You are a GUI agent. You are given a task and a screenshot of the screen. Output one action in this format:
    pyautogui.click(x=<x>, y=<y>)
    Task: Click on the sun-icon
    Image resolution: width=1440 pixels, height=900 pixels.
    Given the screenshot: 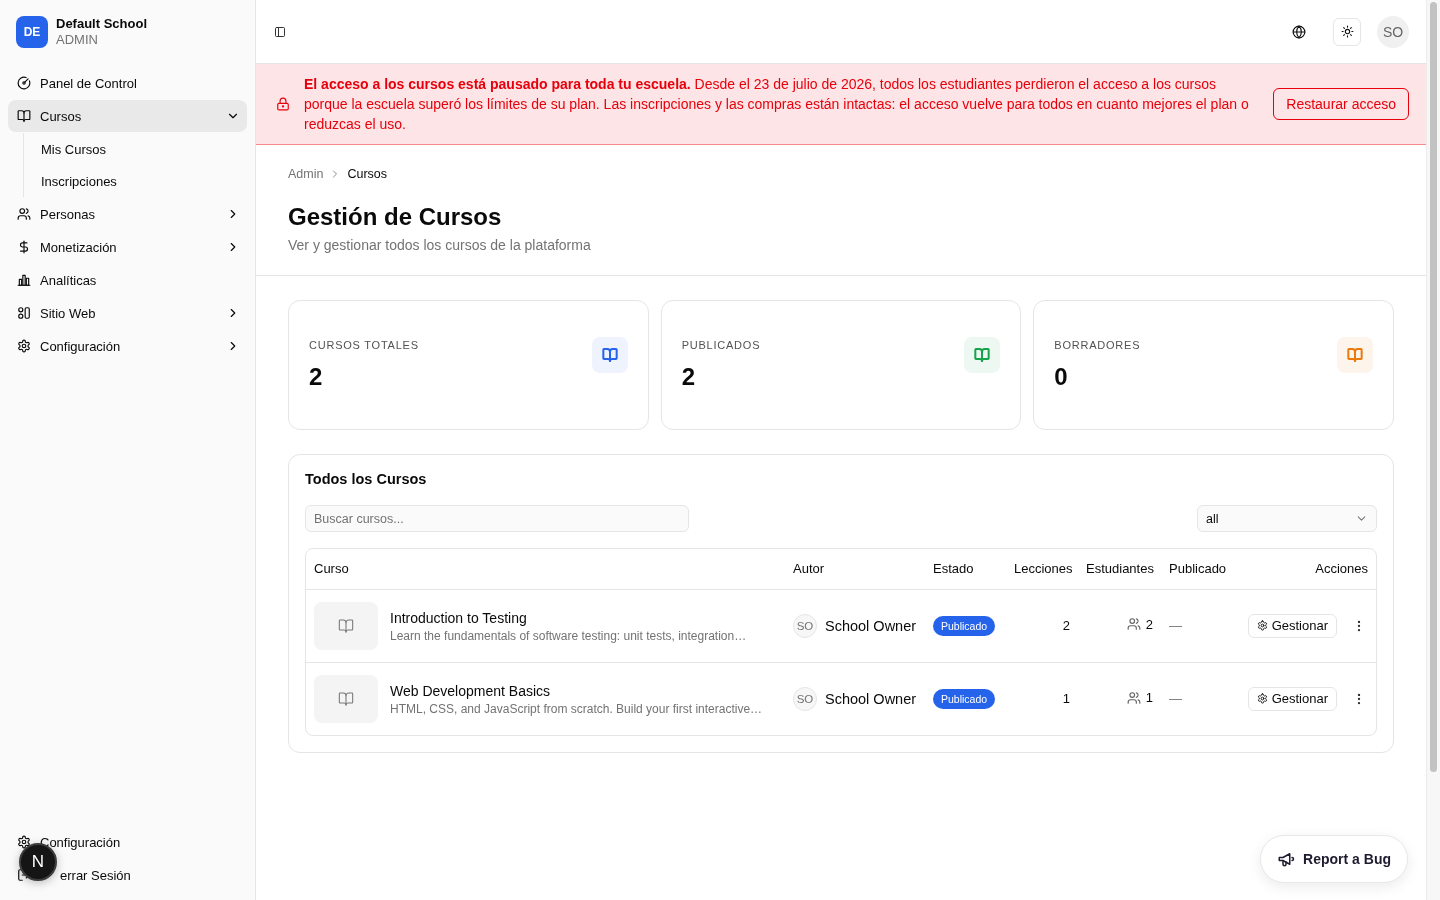 What is the action you would take?
    pyautogui.click(x=1347, y=31)
    